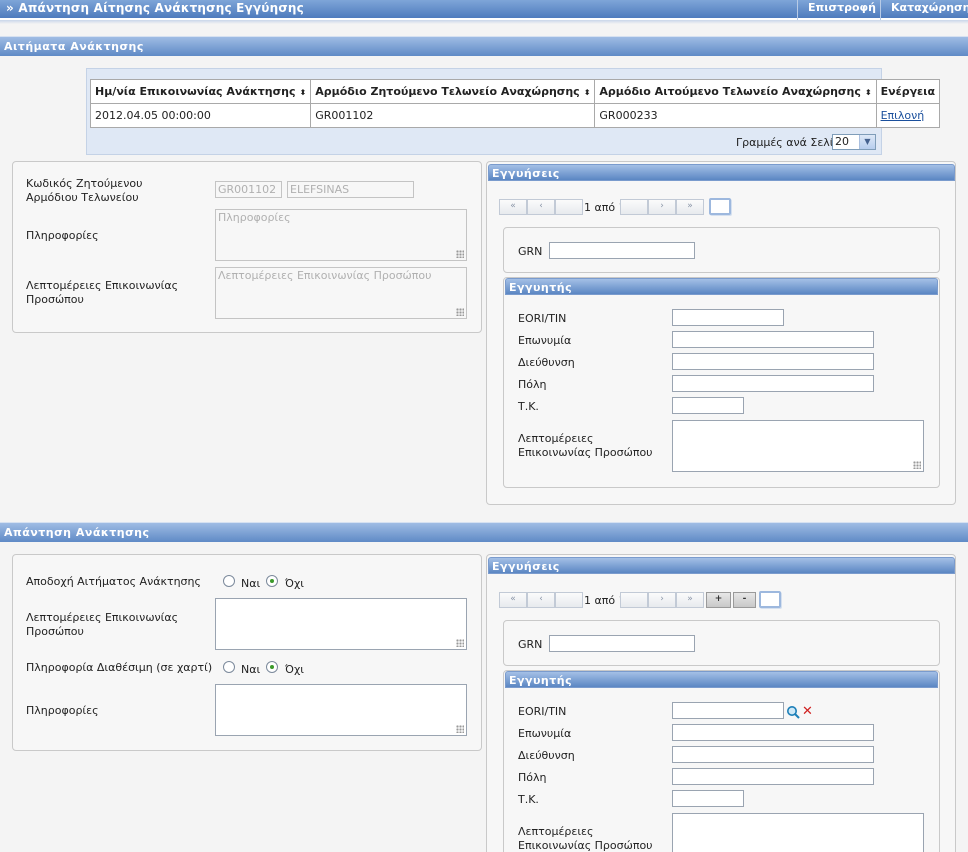 The image size is (968, 852). I want to click on info-yes-radio, so click(229, 667).